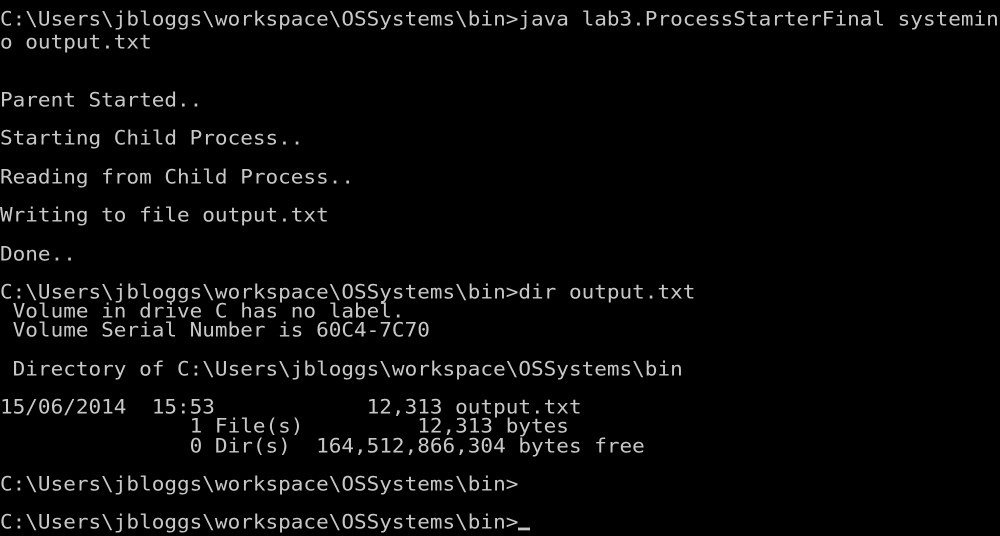  Describe the element at coordinates (152, 138) in the screenshot. I see `console-line: Starting Child Process..` at that location.